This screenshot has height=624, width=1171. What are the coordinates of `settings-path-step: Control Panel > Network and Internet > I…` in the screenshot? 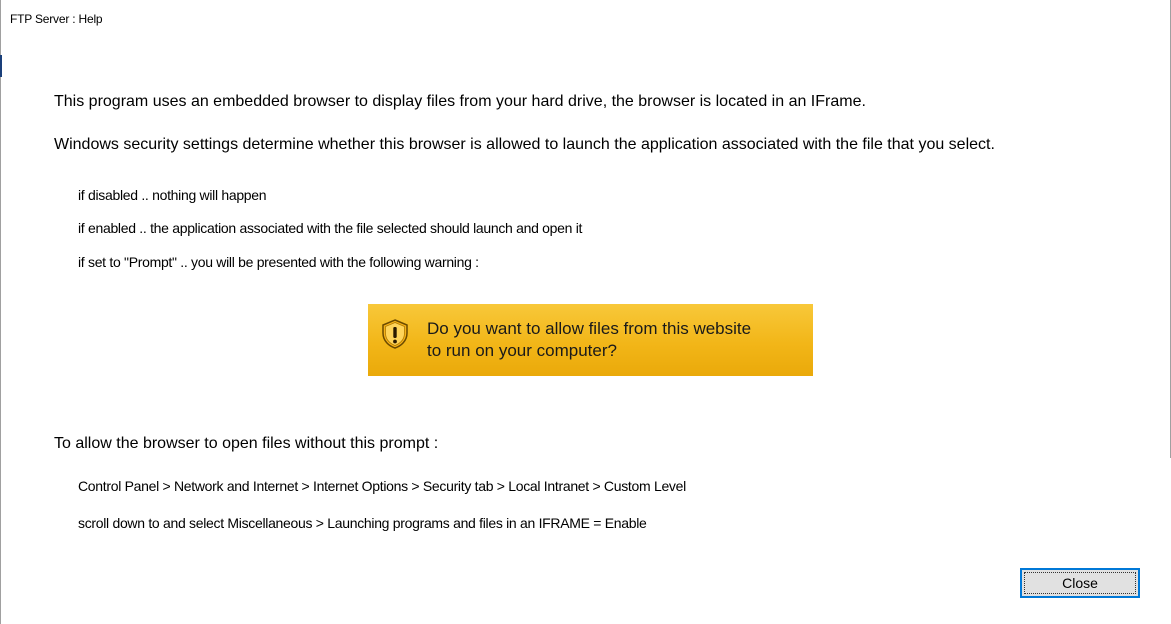 It's located at (382, 486).